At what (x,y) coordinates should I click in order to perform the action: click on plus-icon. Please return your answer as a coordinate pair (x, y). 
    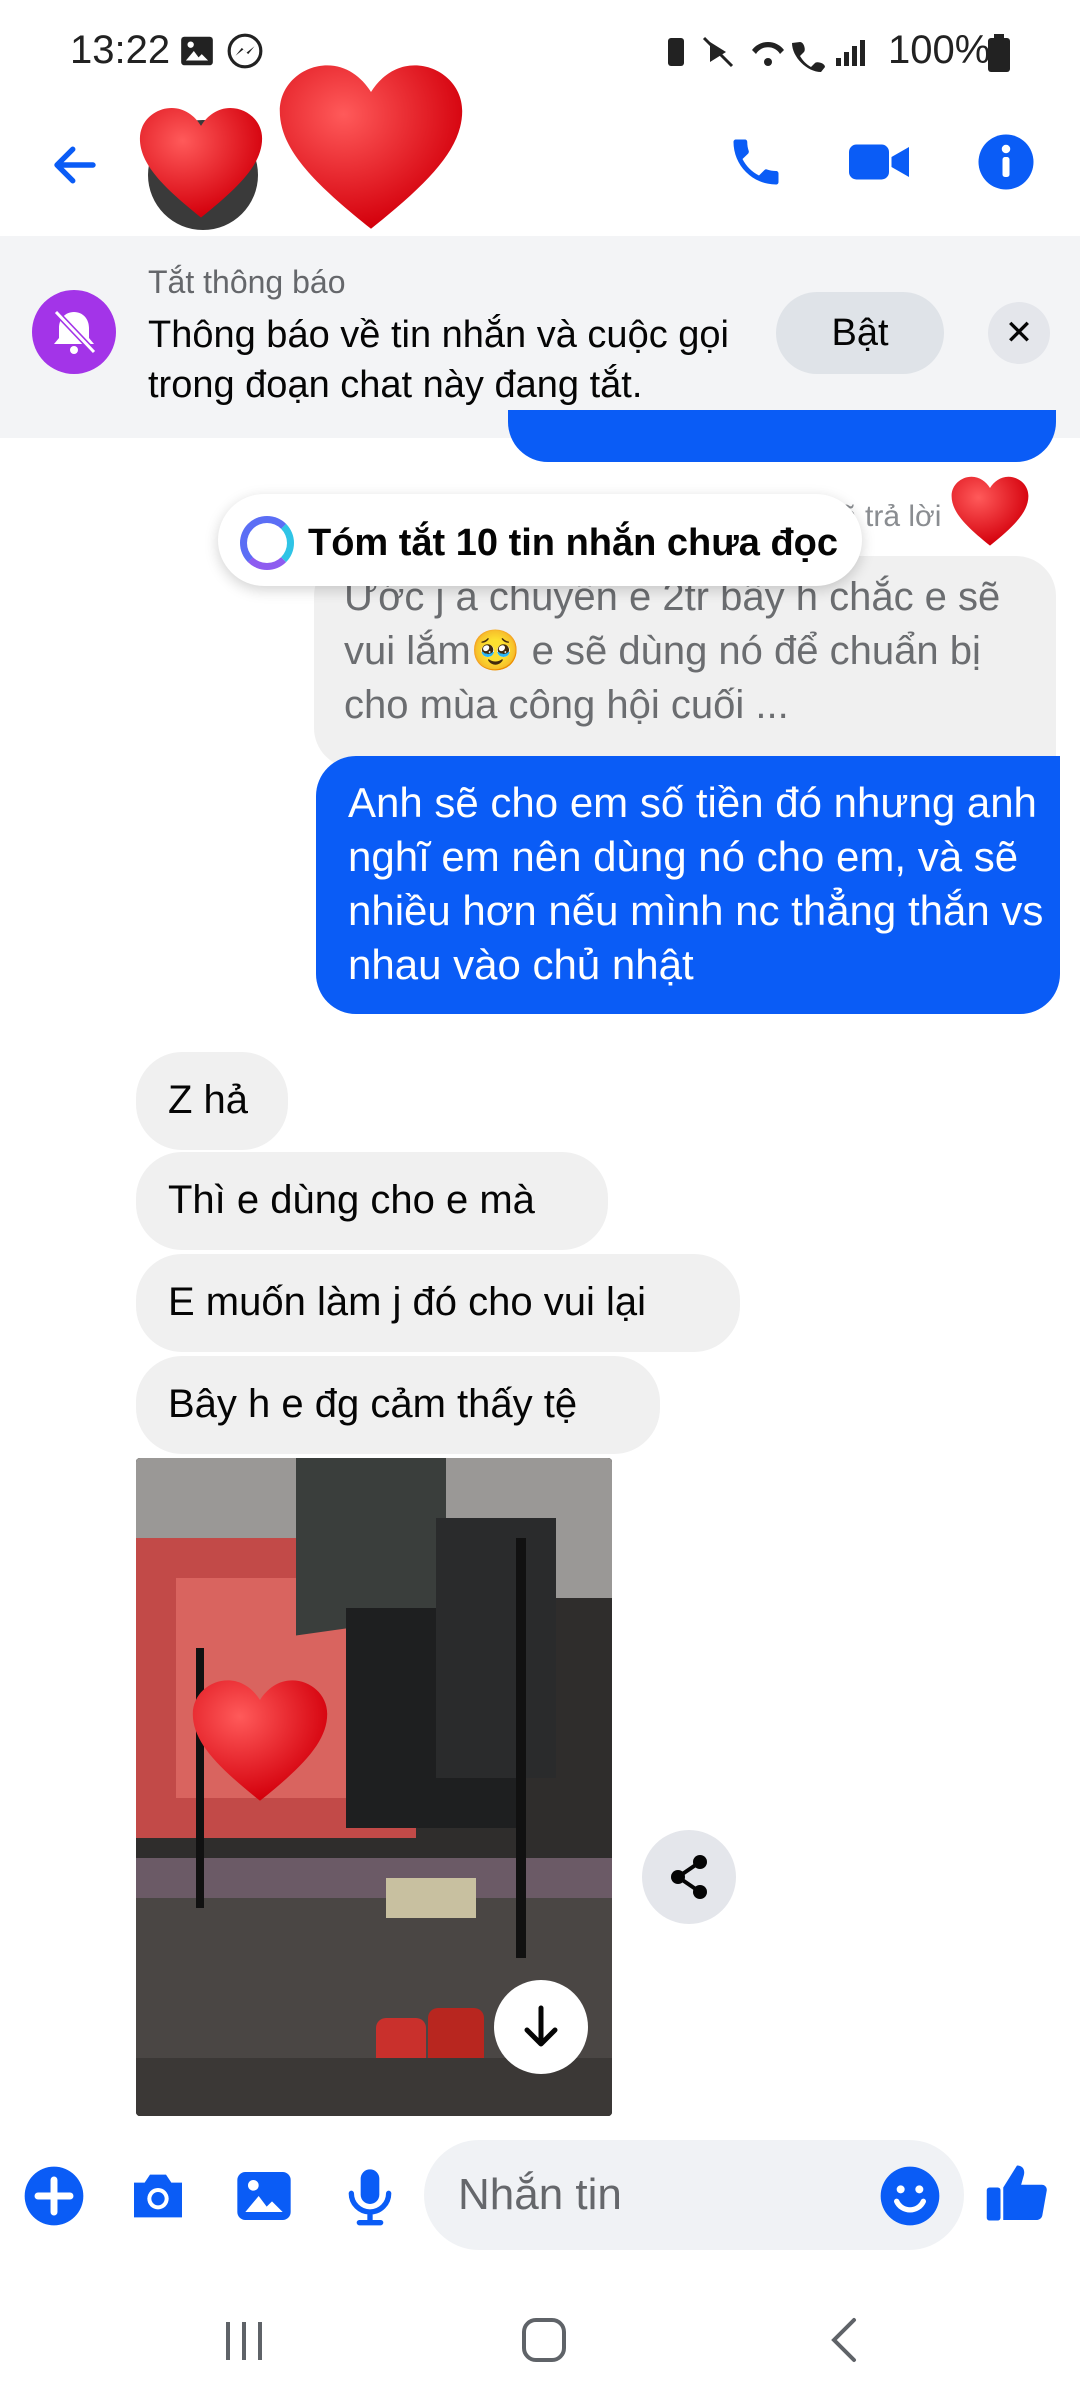
    Looking at the image, I should click on (54, 2196).